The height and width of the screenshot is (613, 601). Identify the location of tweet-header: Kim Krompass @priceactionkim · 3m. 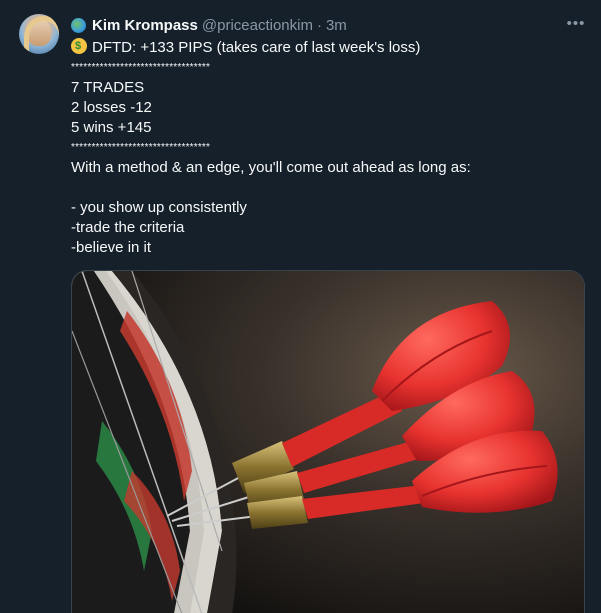
(209, 25).